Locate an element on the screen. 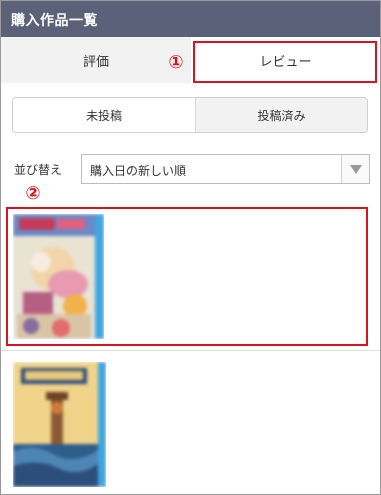 The width and height of the screenshot is (381, 495). tab-rating-label: 評価 is located at coordinates (95, 62).